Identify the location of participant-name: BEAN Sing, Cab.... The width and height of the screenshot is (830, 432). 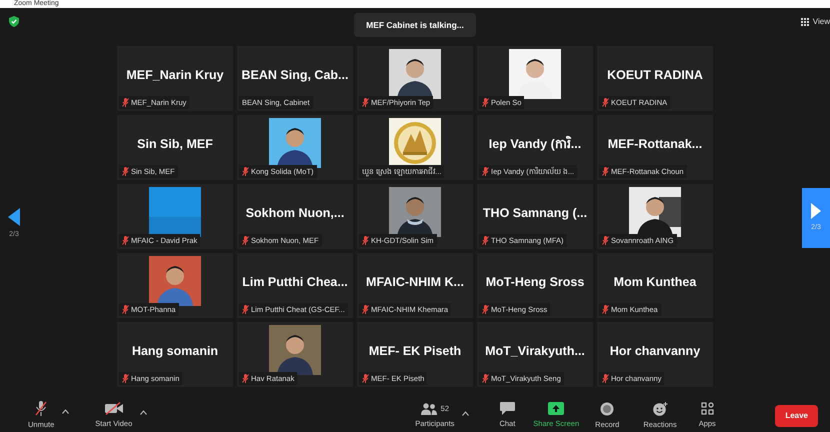
(295, 75).